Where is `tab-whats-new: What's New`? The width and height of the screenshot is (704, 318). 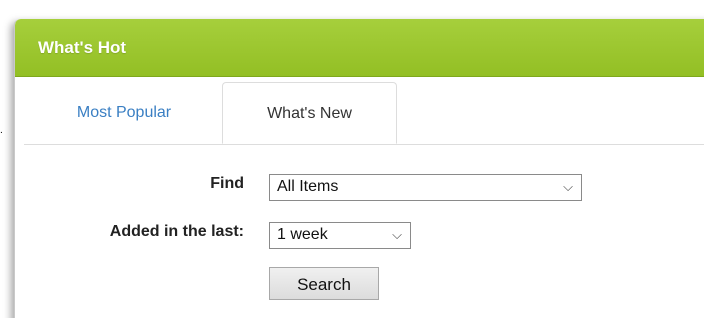
tab-whats-new: What's New is located at coordinates (309, 113).